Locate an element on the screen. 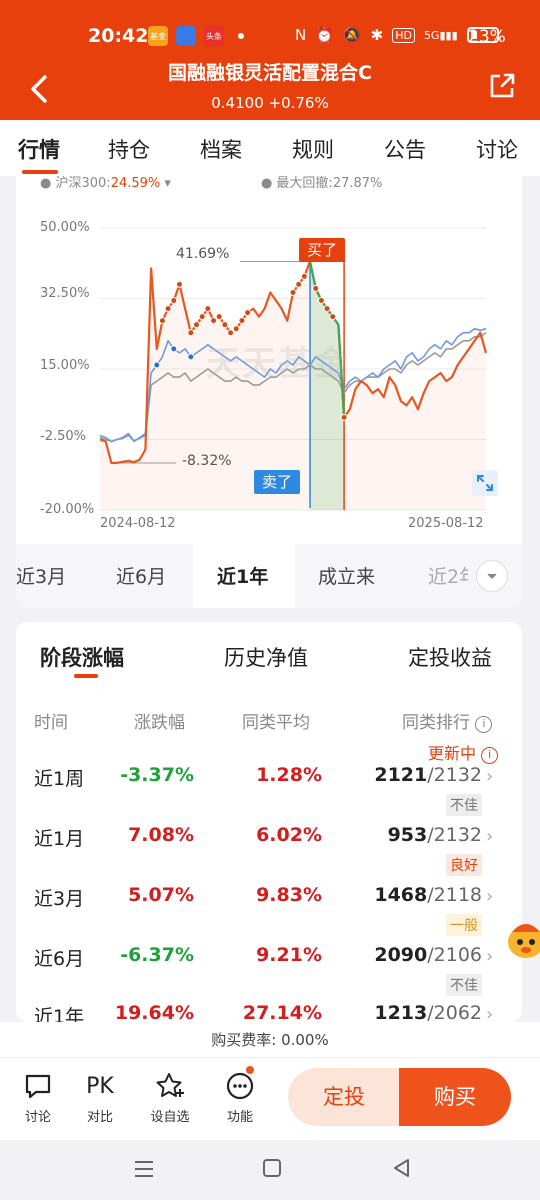  tab-sip-returns: 定投收益 is located at coordinates (450, 657).